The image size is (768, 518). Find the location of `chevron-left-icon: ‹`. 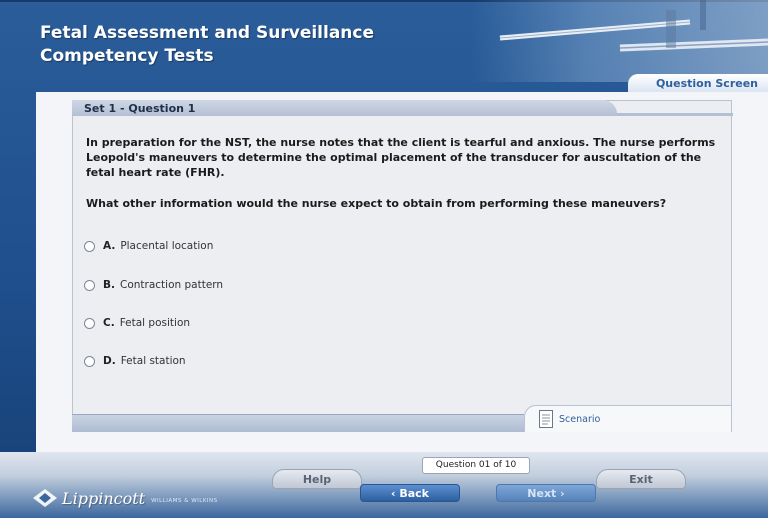

chevron-left-icon: ‹ is located at coordinates (393, 493).